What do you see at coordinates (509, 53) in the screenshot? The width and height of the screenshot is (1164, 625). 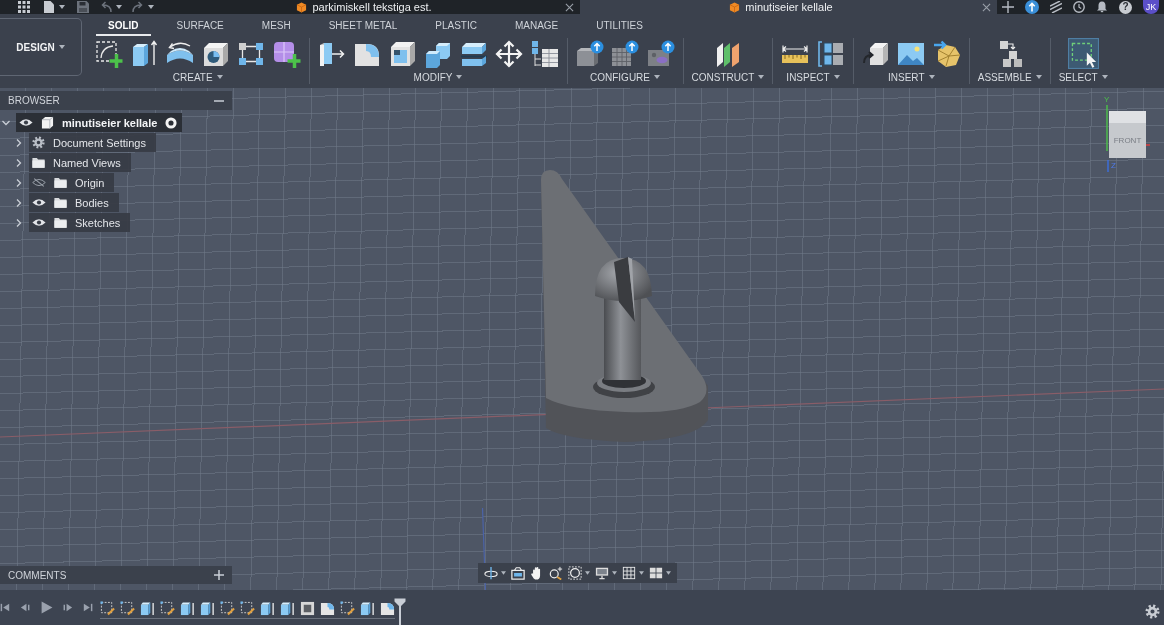 I see `move-arrows-icon` at bounding box center [509, 53].